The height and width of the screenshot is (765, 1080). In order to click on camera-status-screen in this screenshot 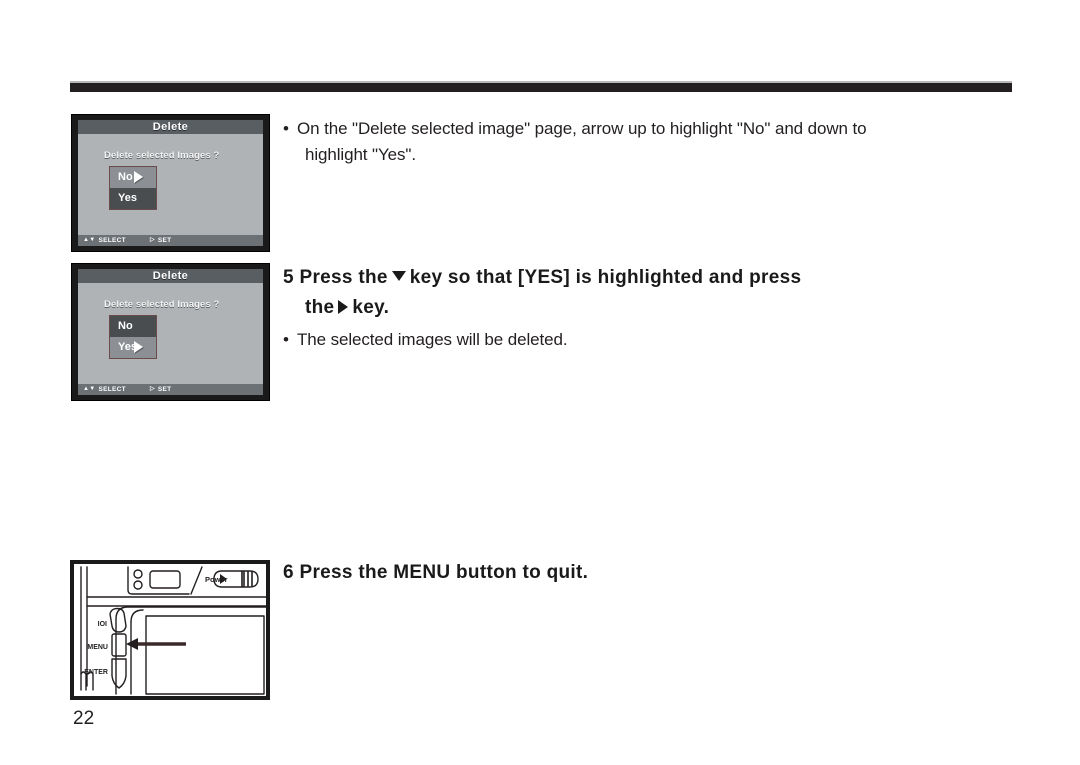, I will do `click(165, 579)`.